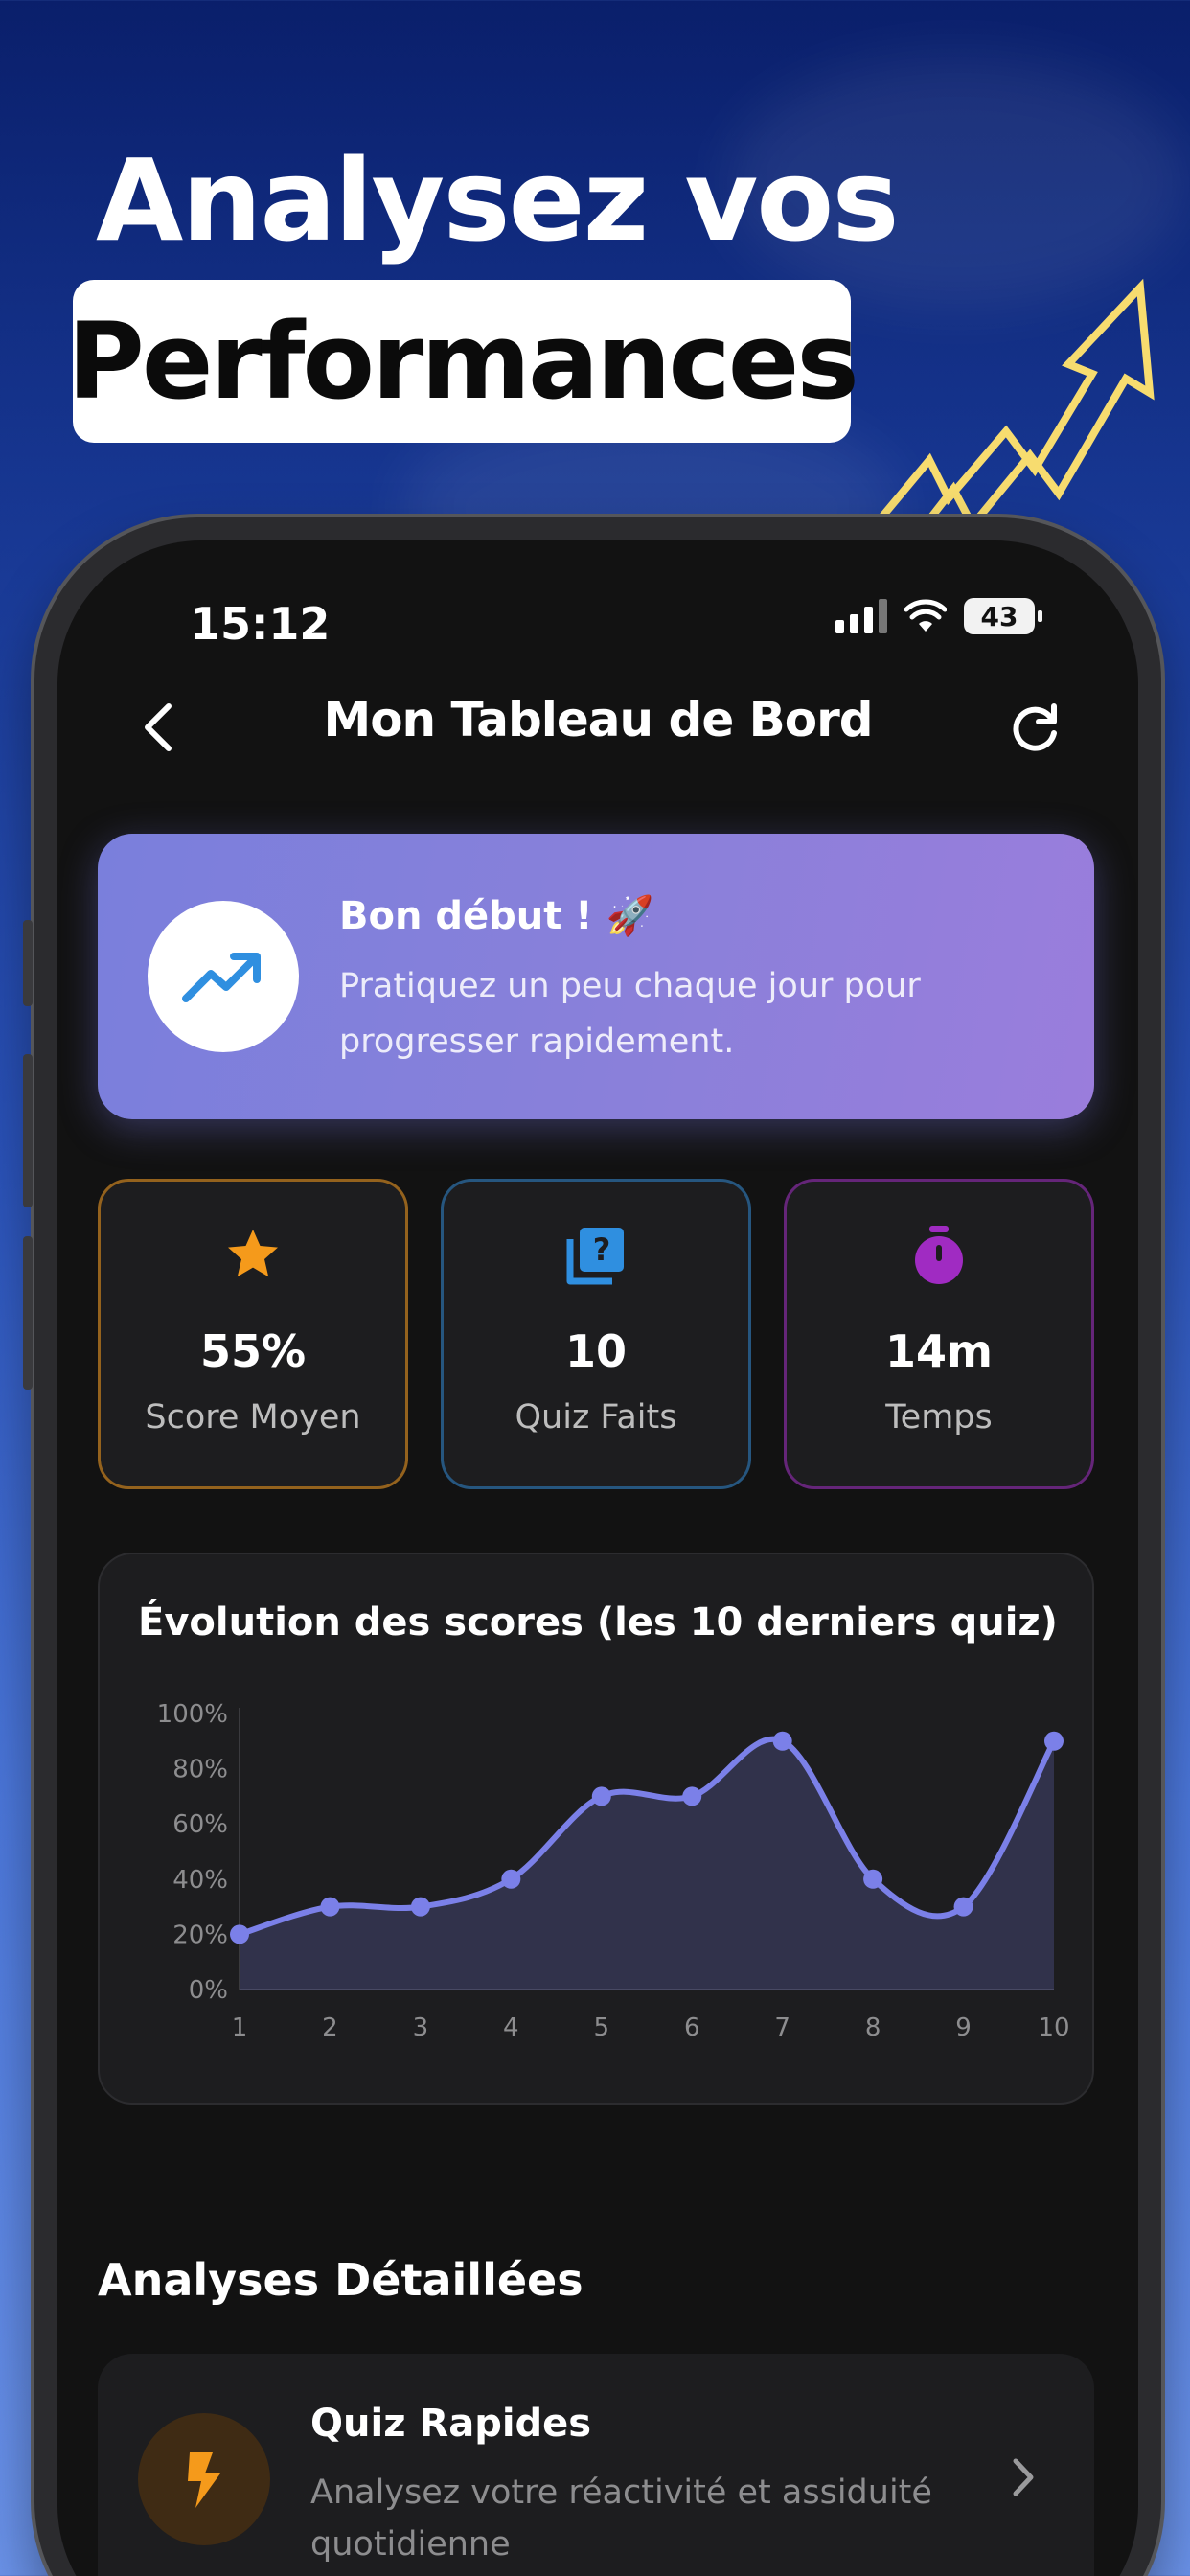 Image resolution: width=1190 pixels, height=2576 pixels. I want to click on stopwatch-icon, so click(939, 1255).